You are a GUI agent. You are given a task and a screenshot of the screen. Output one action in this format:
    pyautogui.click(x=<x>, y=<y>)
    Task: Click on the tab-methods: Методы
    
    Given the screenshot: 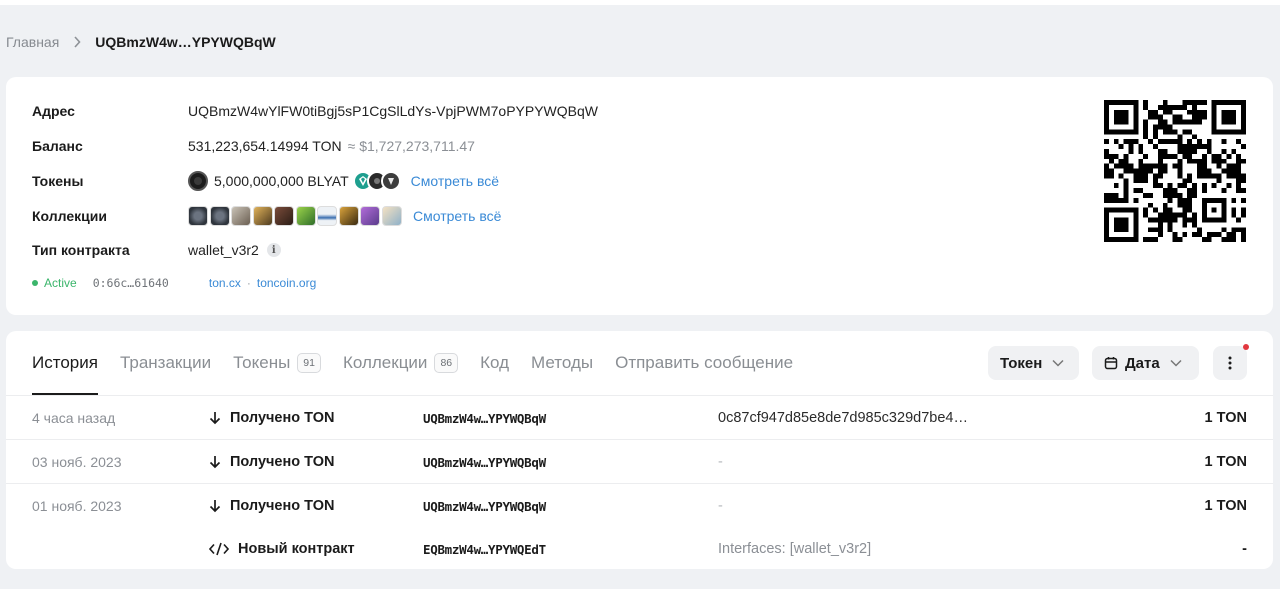 What is the action you would take?
    pyautogui.click(x=562, y=363)
    